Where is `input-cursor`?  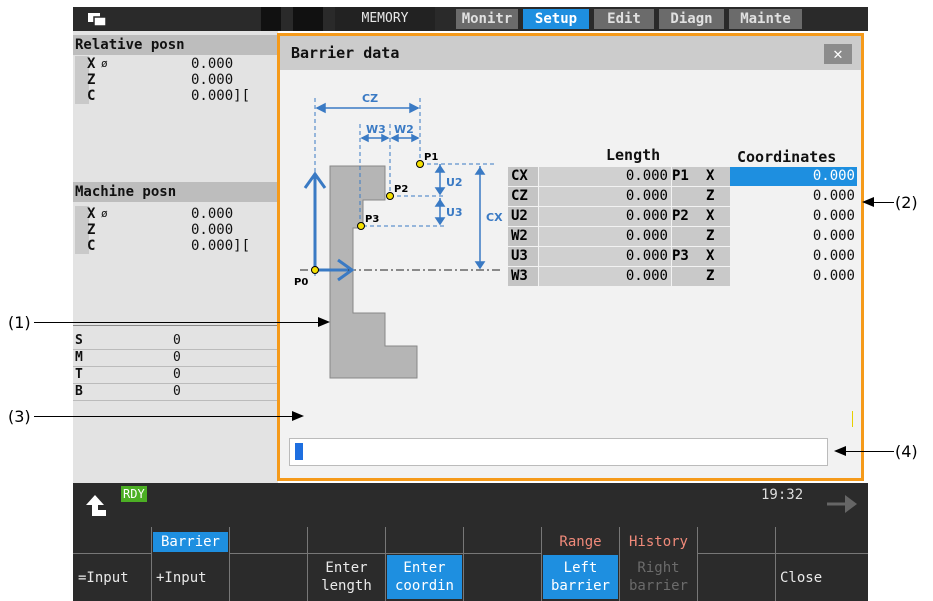 input-cursor is located at coordinates (299, 451).